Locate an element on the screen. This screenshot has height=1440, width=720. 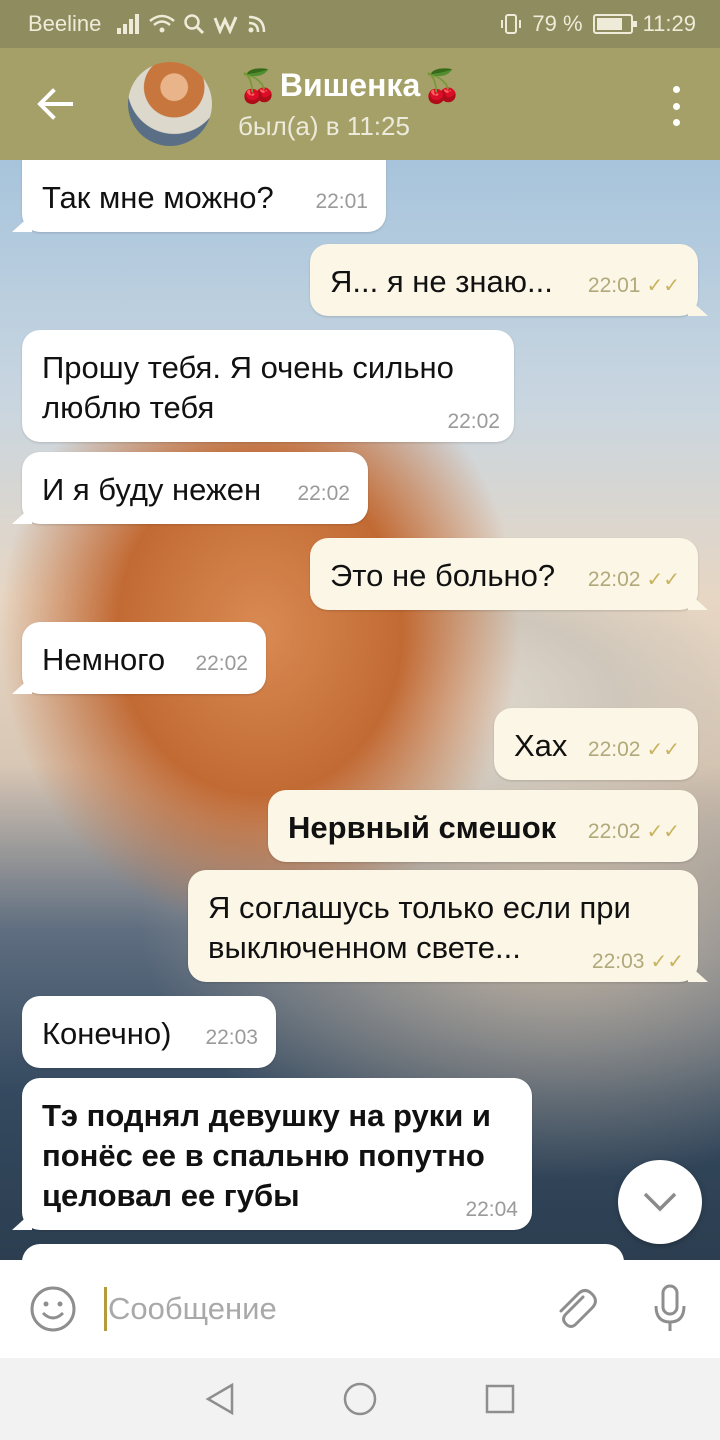
square-recents-icon is located at coordinates (500, 1399).